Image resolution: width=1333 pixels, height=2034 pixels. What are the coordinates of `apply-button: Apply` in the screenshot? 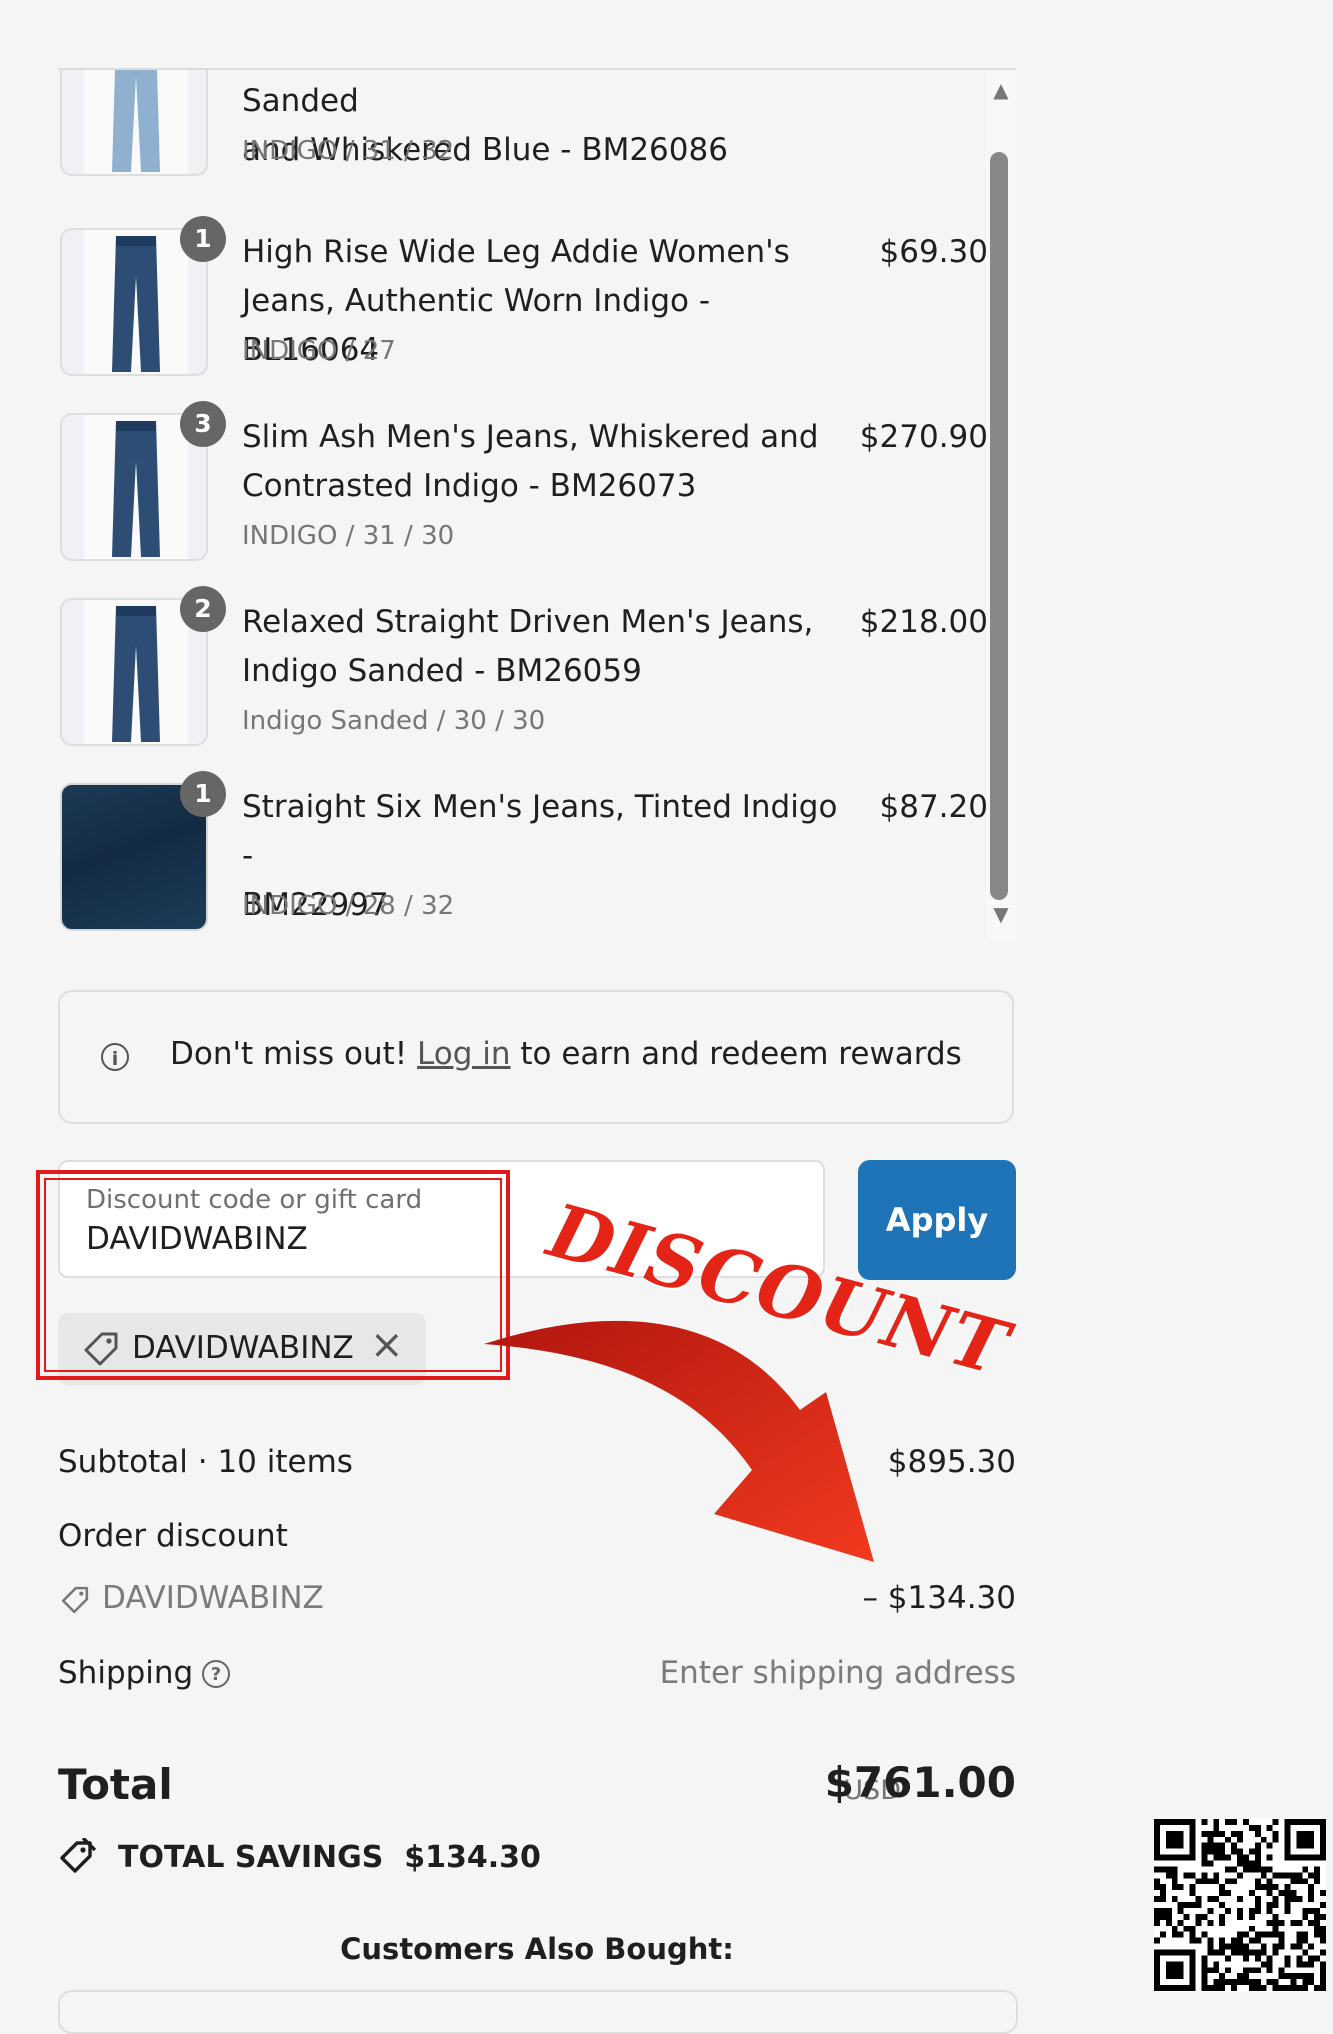 It's located at (937, 1220).